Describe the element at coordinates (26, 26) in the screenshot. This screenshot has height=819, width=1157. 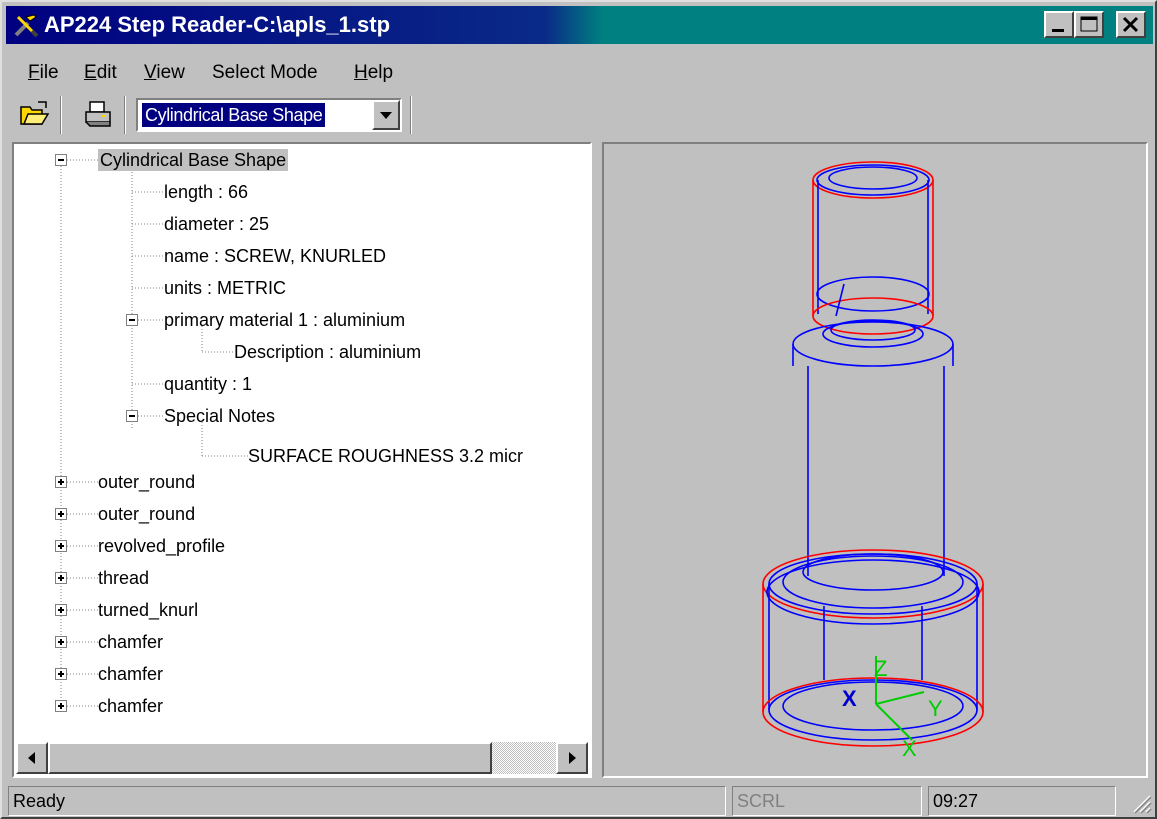
I see `tools-icon` at that location.